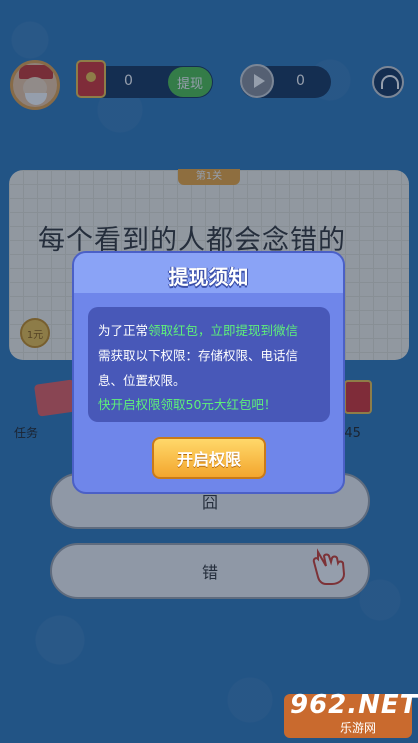 This screenshot has width=418, height=743. Describe the element at coordinates (358, 728) in the screenshot. I see `watermark-subtext: 乐游网` at that location.